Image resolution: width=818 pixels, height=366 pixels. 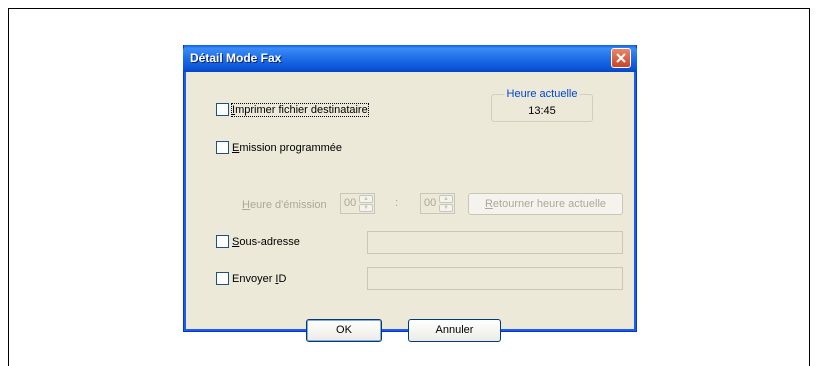 I want to click on reset-current-time-button: Retourner heure actuelle, so click(x=545, y=204).